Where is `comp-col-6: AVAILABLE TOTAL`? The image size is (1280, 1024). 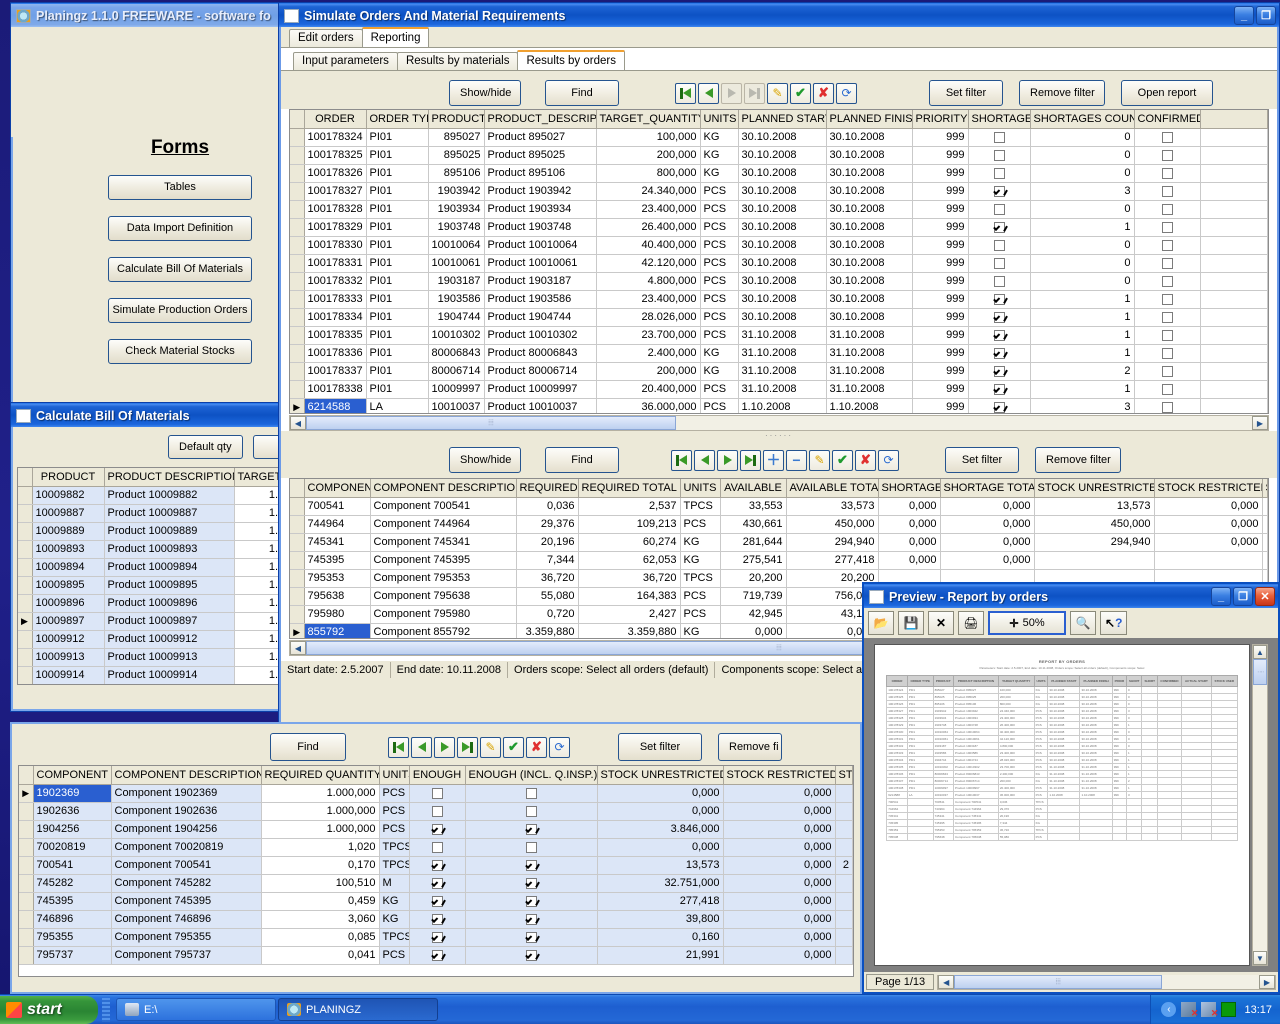 comp-col-6: AVAILABLE TOTAL is located at coordinates (832, 488).